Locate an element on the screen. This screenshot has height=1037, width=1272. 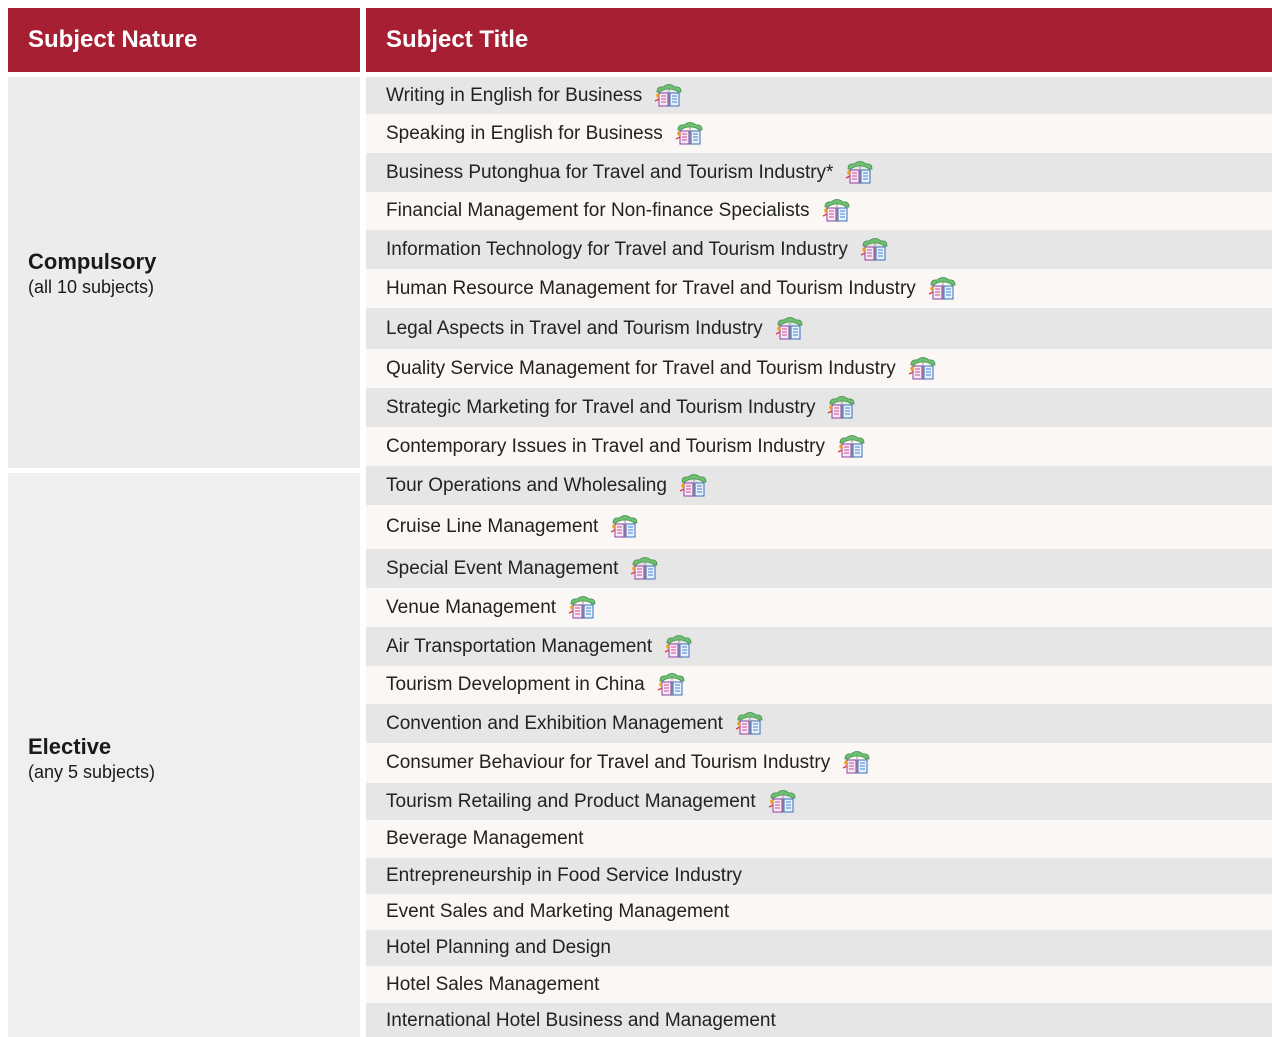
table-row: Tour Operations and Wholesaling is located at coordinates (819, 485).